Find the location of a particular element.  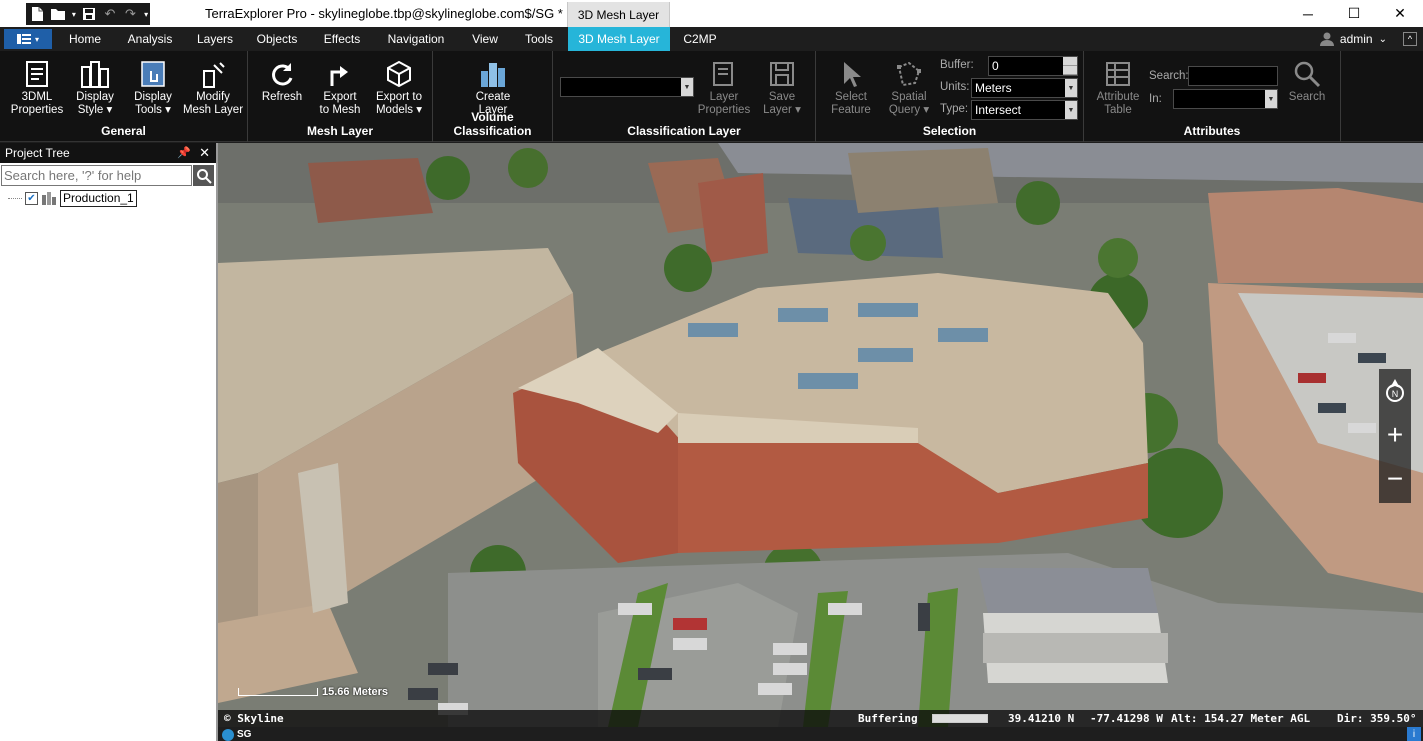

user-menu: admin ⌄ ^ is located at coordinates (1371, 39).